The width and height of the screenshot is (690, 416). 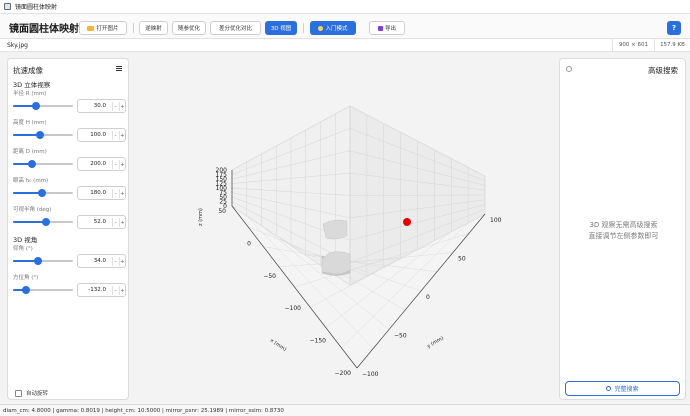 I want to click on y-axis-label: y (mm), so click(x=435, y=342).